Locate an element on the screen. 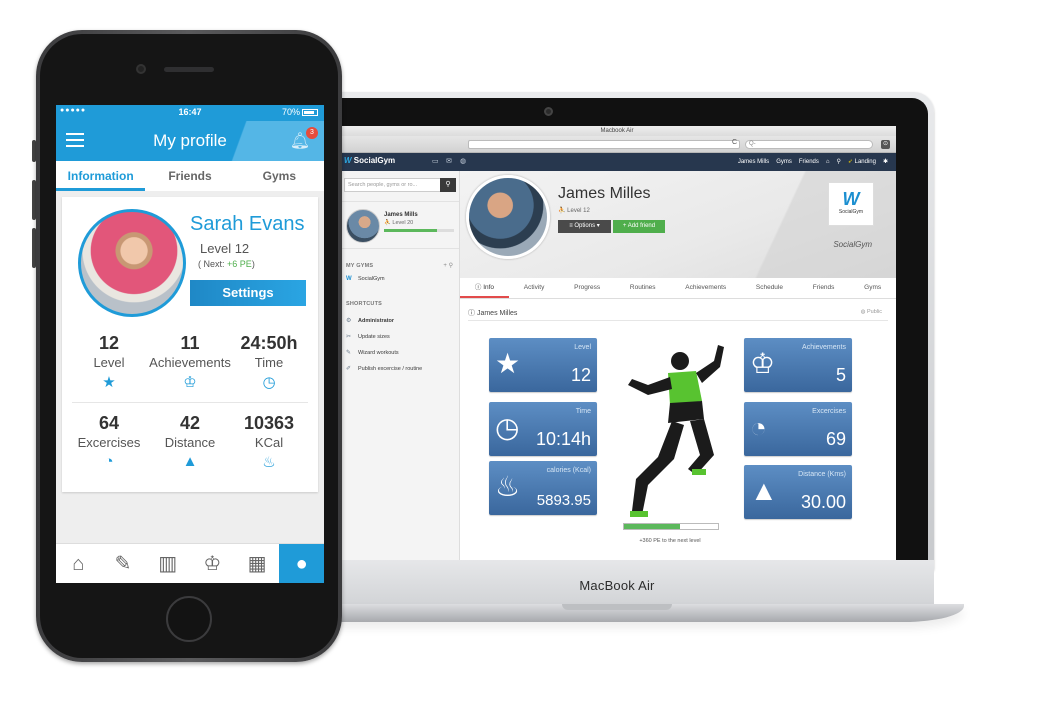 This screenshot has height=716, width=1038. stat-value: 5893.95 is located at coordinates (563, 500).